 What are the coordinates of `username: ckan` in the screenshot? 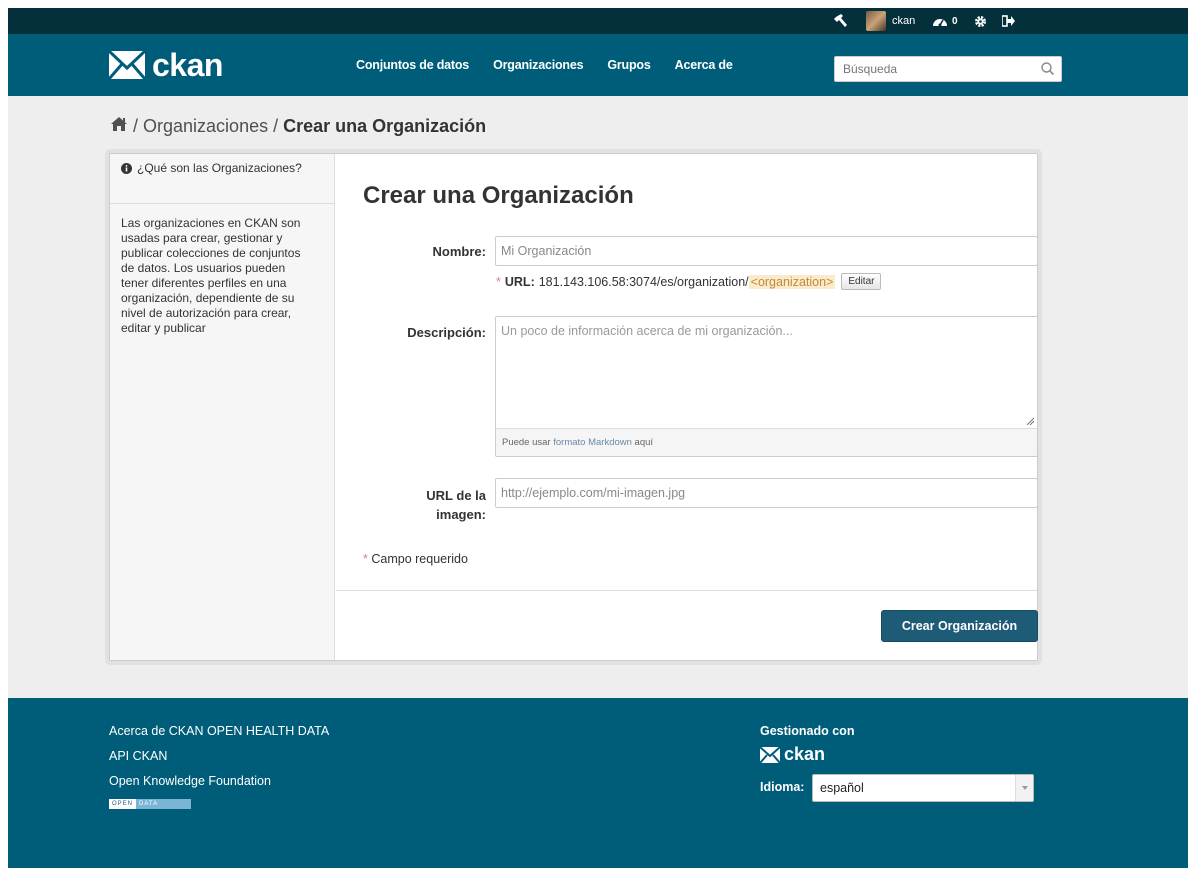 It's located at (904, 21).